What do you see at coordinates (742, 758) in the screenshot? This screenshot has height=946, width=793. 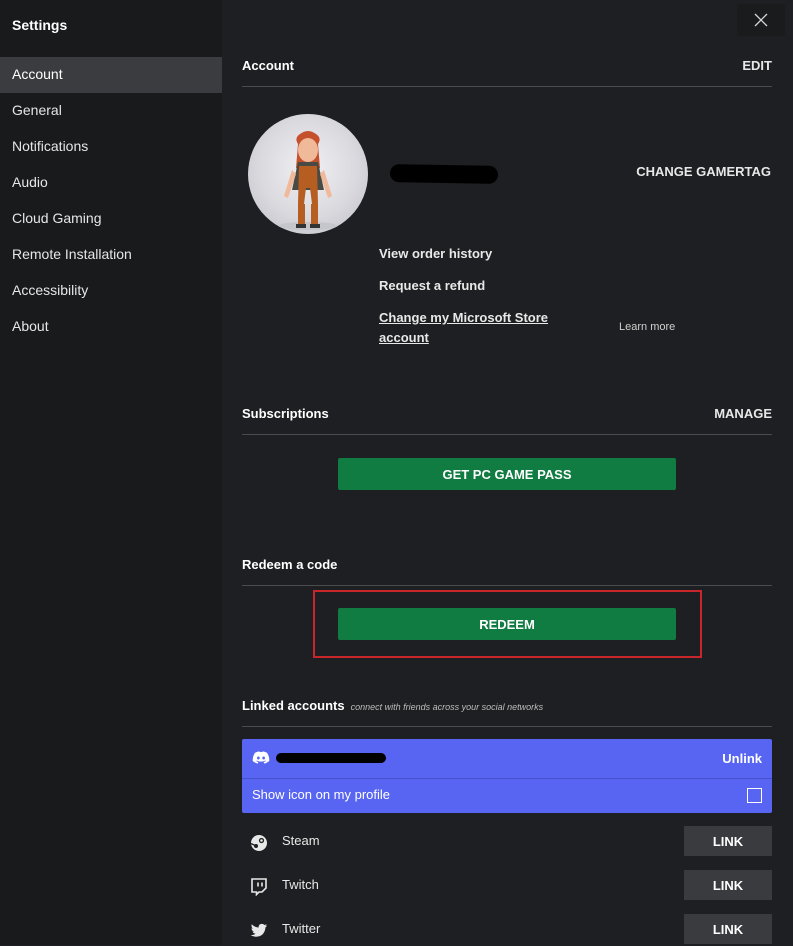 I see `discord-unlink-button: Unlink` at bounding box center [742, 758].